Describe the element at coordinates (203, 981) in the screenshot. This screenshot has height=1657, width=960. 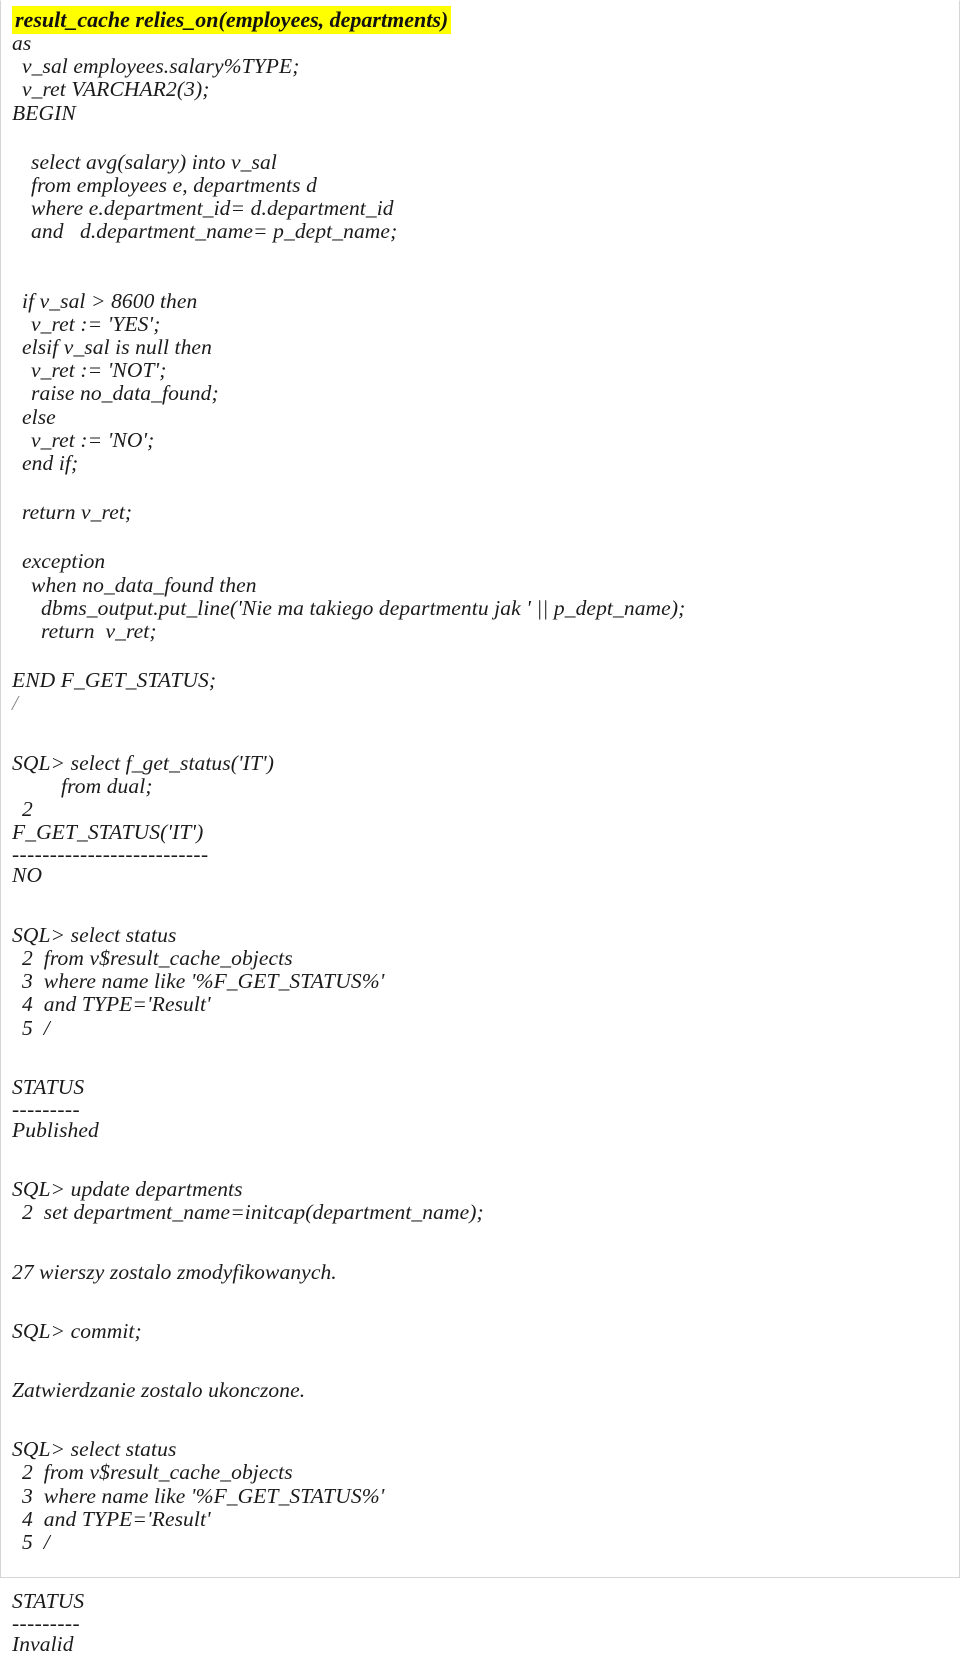
I see `sql-continuation-3-where-name-1: 3 where name like '%F_GET_STATUS%'` at that location.